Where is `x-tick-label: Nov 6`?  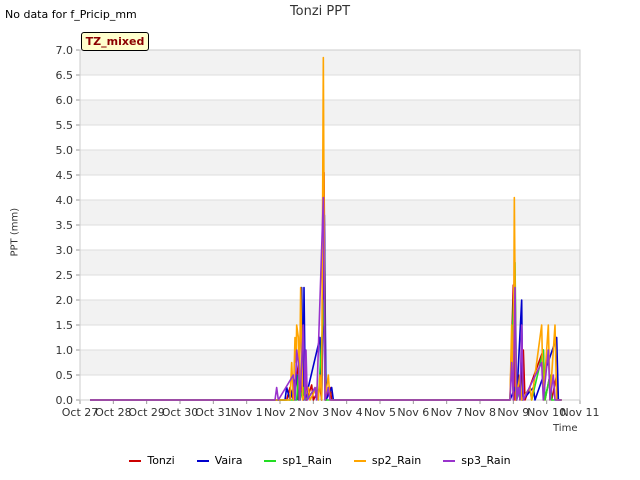 x-tick-label: Nov 6 is located at coordinates (413, 412).